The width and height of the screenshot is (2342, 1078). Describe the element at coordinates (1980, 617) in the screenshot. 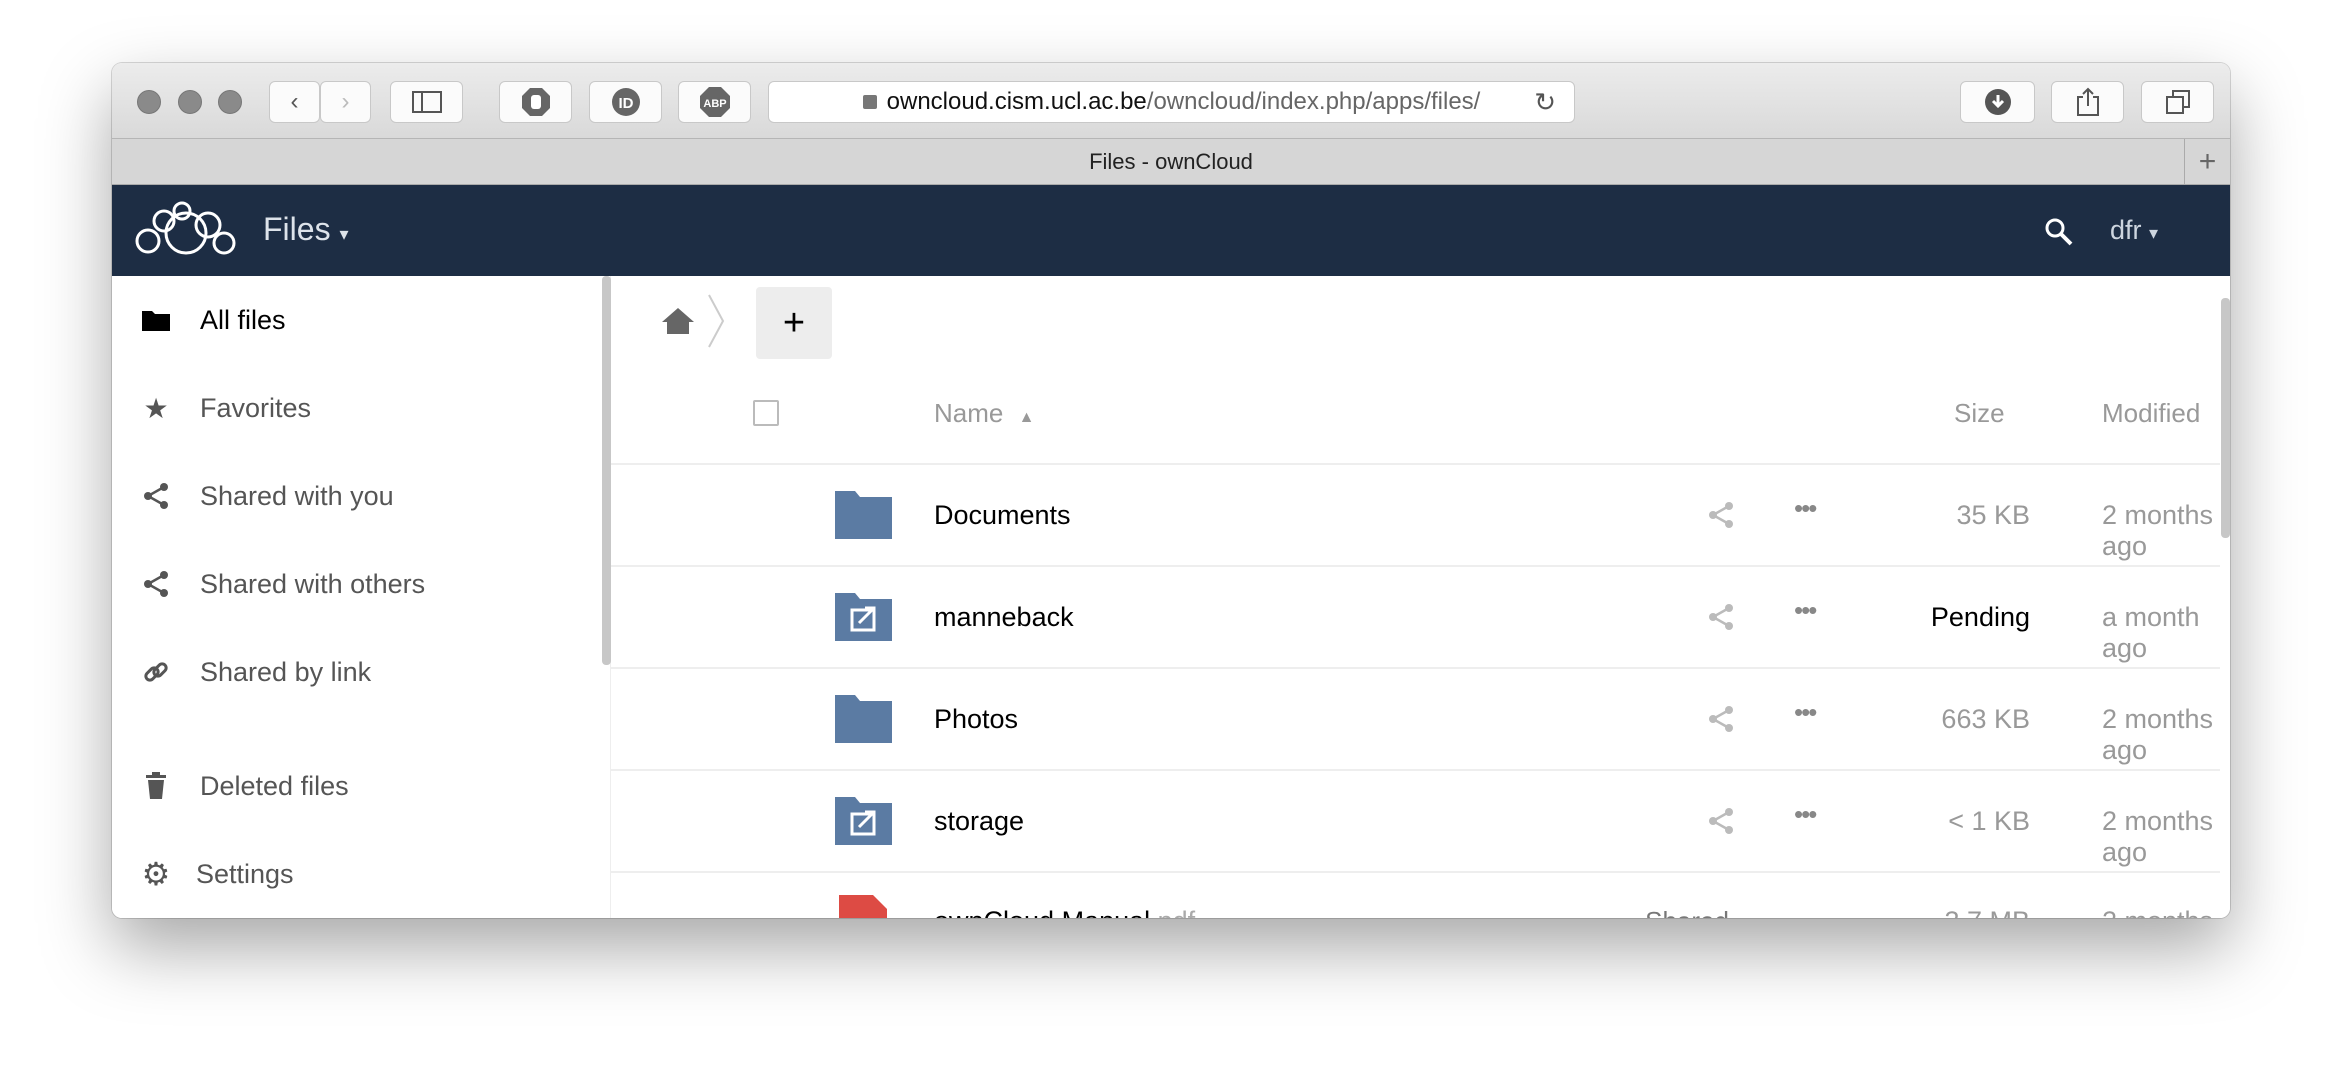

I see `file-size: Pending` at that location.